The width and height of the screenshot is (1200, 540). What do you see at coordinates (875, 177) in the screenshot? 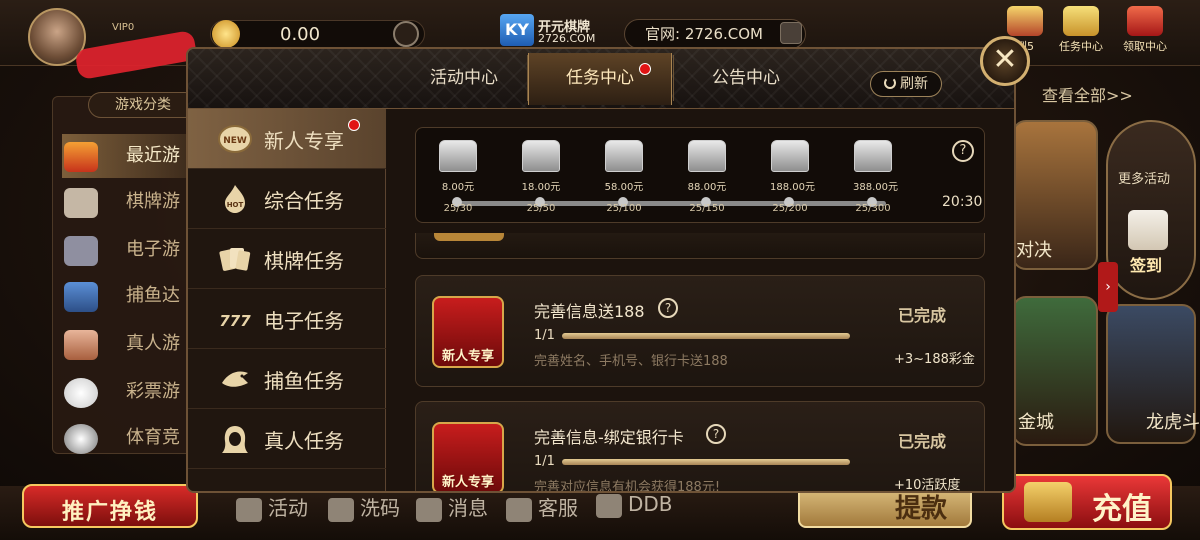
I see `reward-chest: 388.00元 25/300` at bounding box center [875, 177].